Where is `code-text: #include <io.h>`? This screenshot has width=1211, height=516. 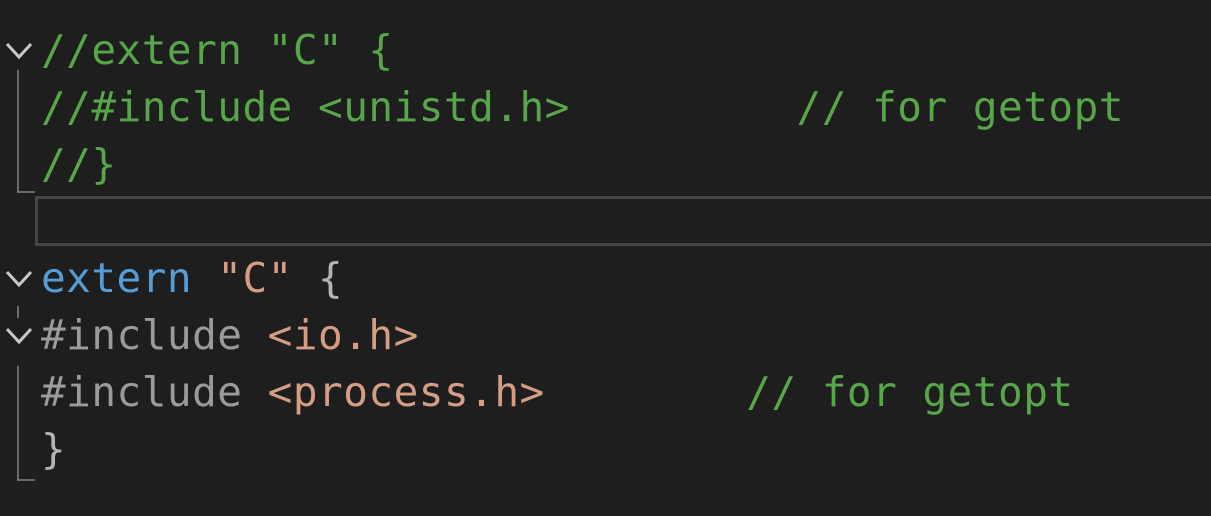 code-text: #include <io.h> is located at coordinates (230, 335).